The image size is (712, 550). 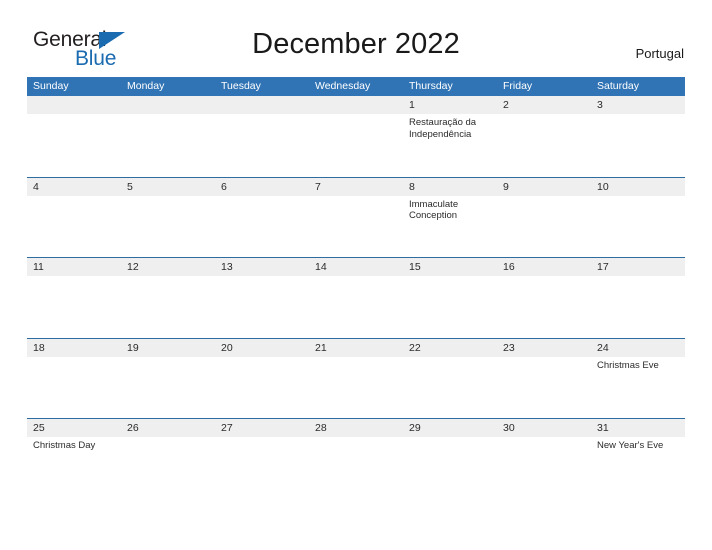 I want to click on day-number: 10, so click(x=603, y=186).